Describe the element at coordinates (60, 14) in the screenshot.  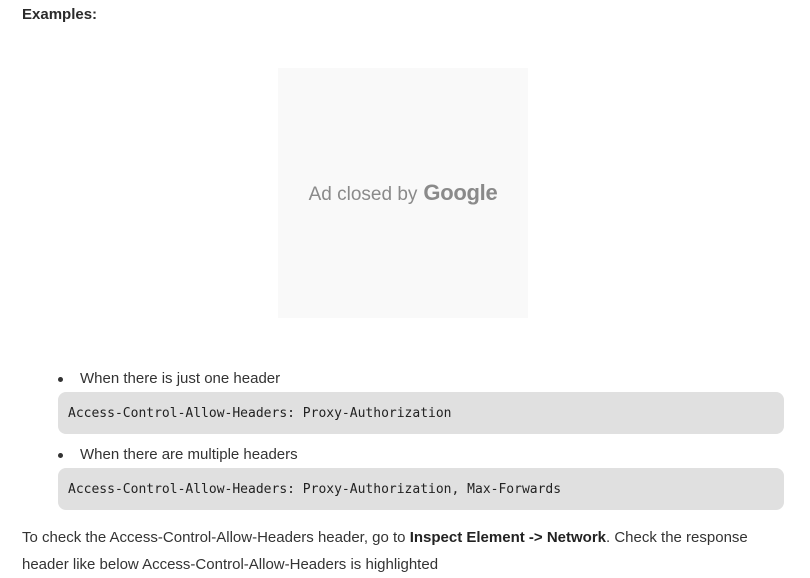
I see `section-heading: Examples:` at that location.